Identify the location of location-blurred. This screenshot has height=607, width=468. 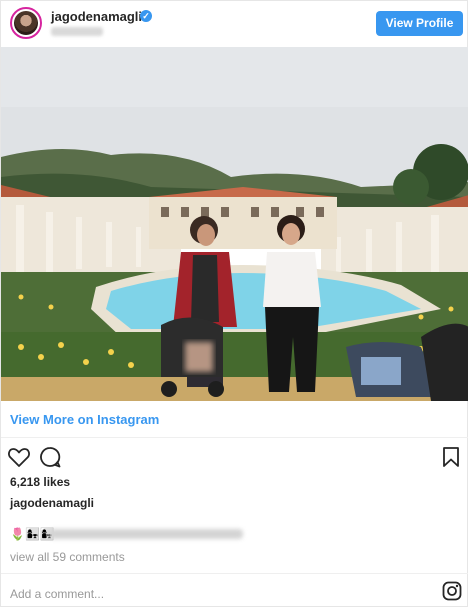
(77, 31).